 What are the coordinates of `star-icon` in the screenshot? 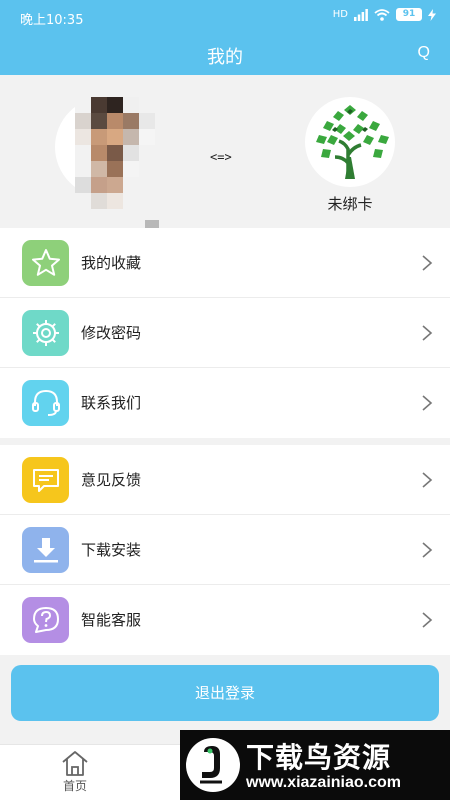 It's located at (45, 263).